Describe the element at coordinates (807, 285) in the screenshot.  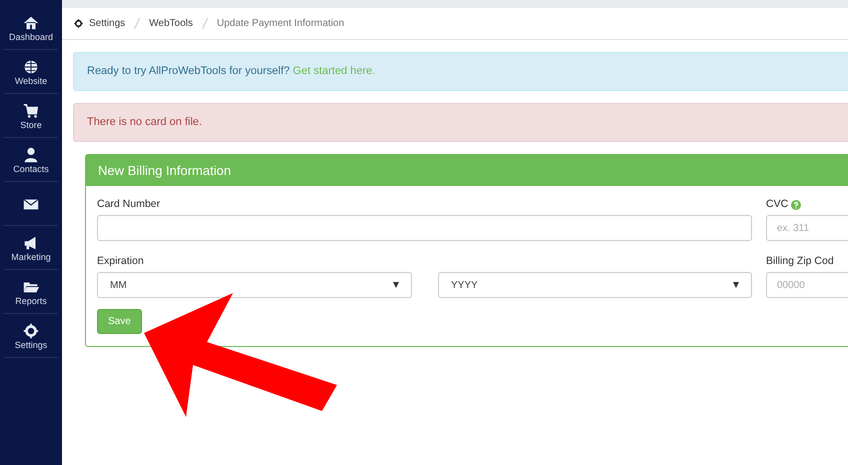
I see `zip-field: 00000` at that location.